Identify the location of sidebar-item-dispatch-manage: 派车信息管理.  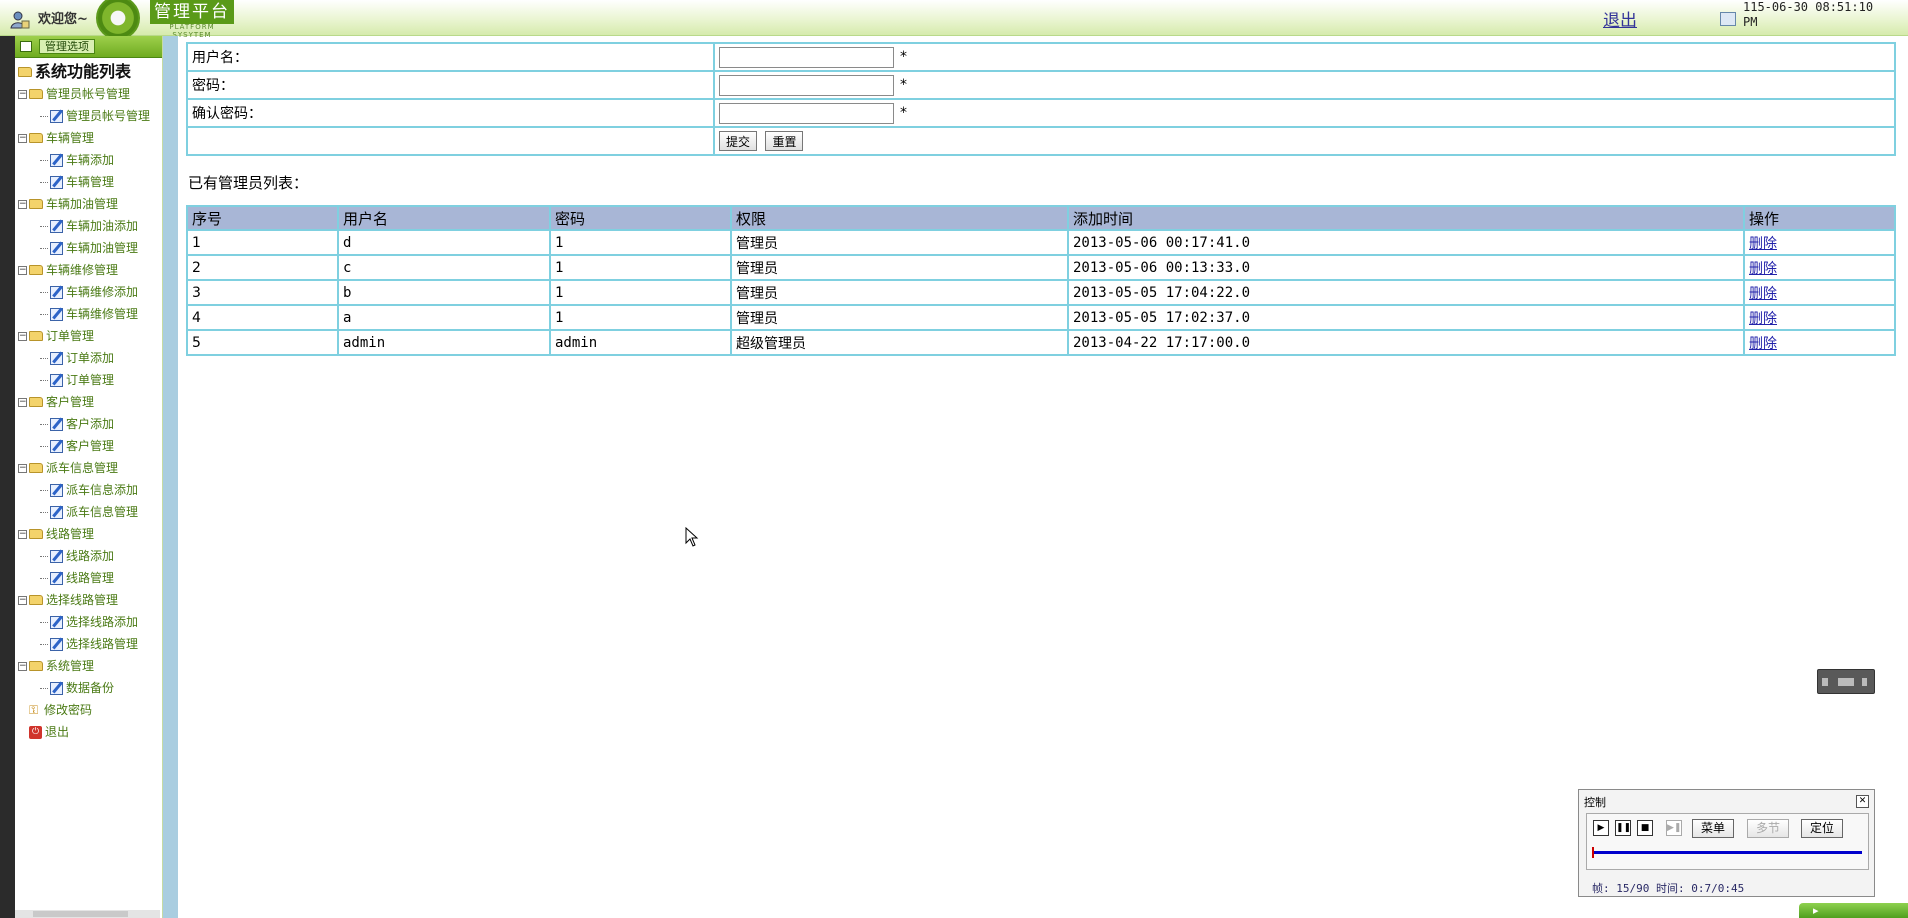
(90, 512).